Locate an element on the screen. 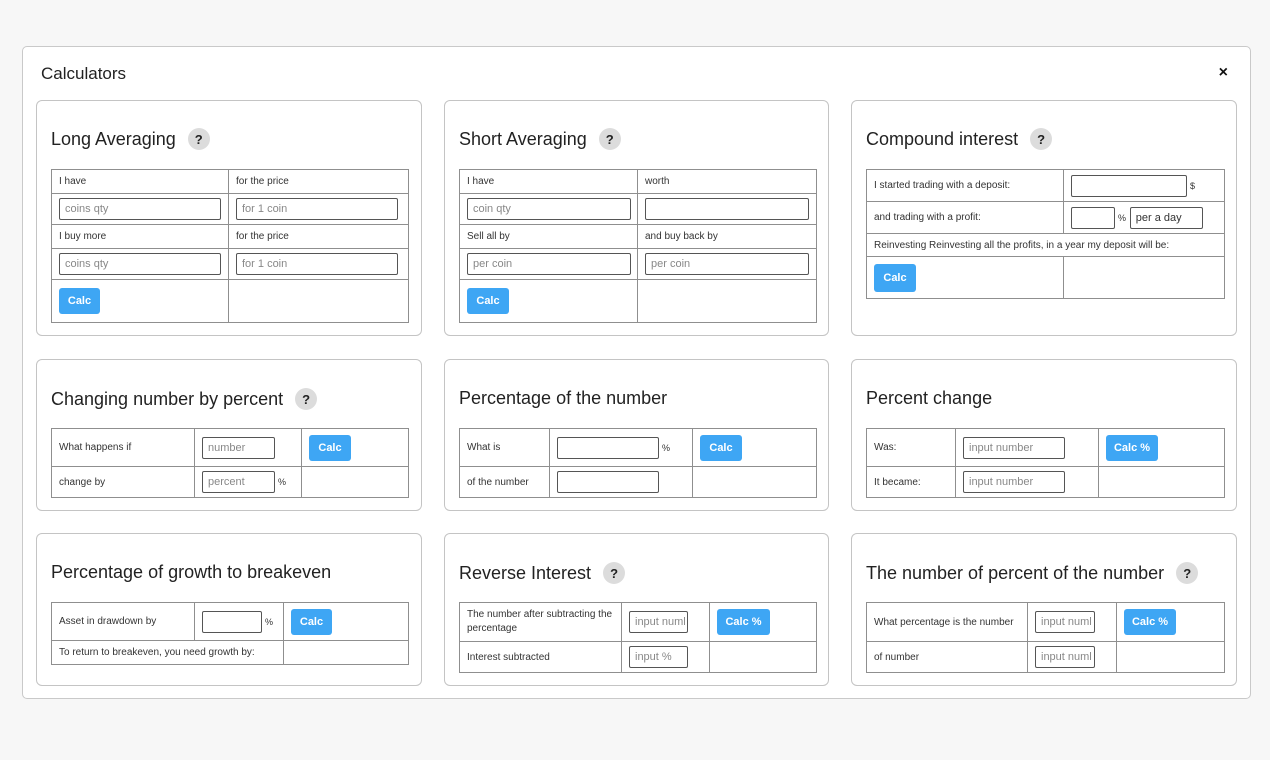 Image resolution: width=1270 pixels, height=760 pixels. card-title: Changing number by percent is located at coordinates (167, 398).